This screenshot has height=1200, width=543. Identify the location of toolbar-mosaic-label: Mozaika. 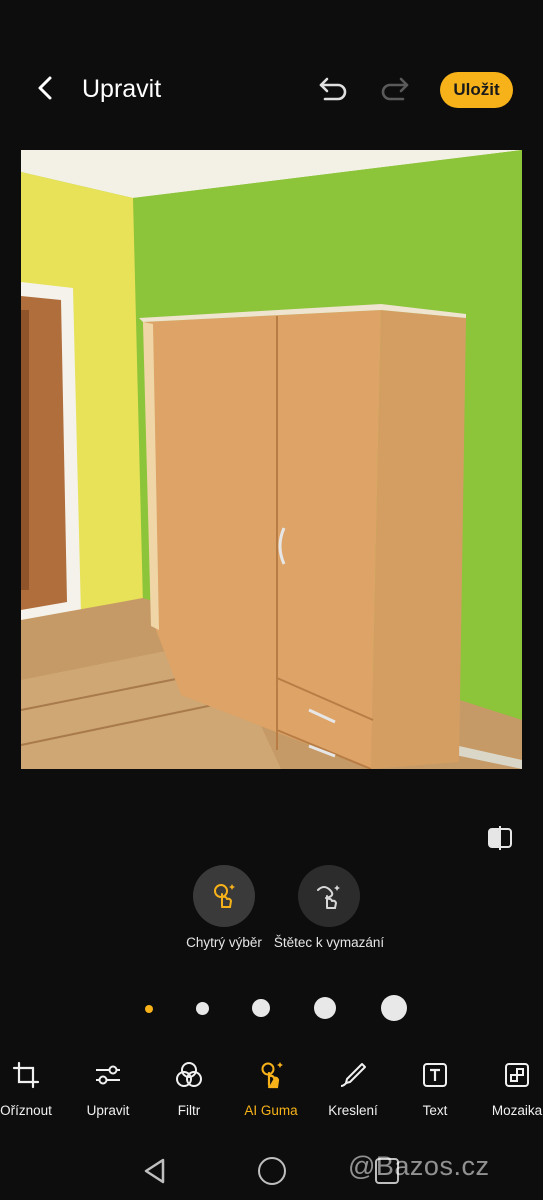
(517, 1110).